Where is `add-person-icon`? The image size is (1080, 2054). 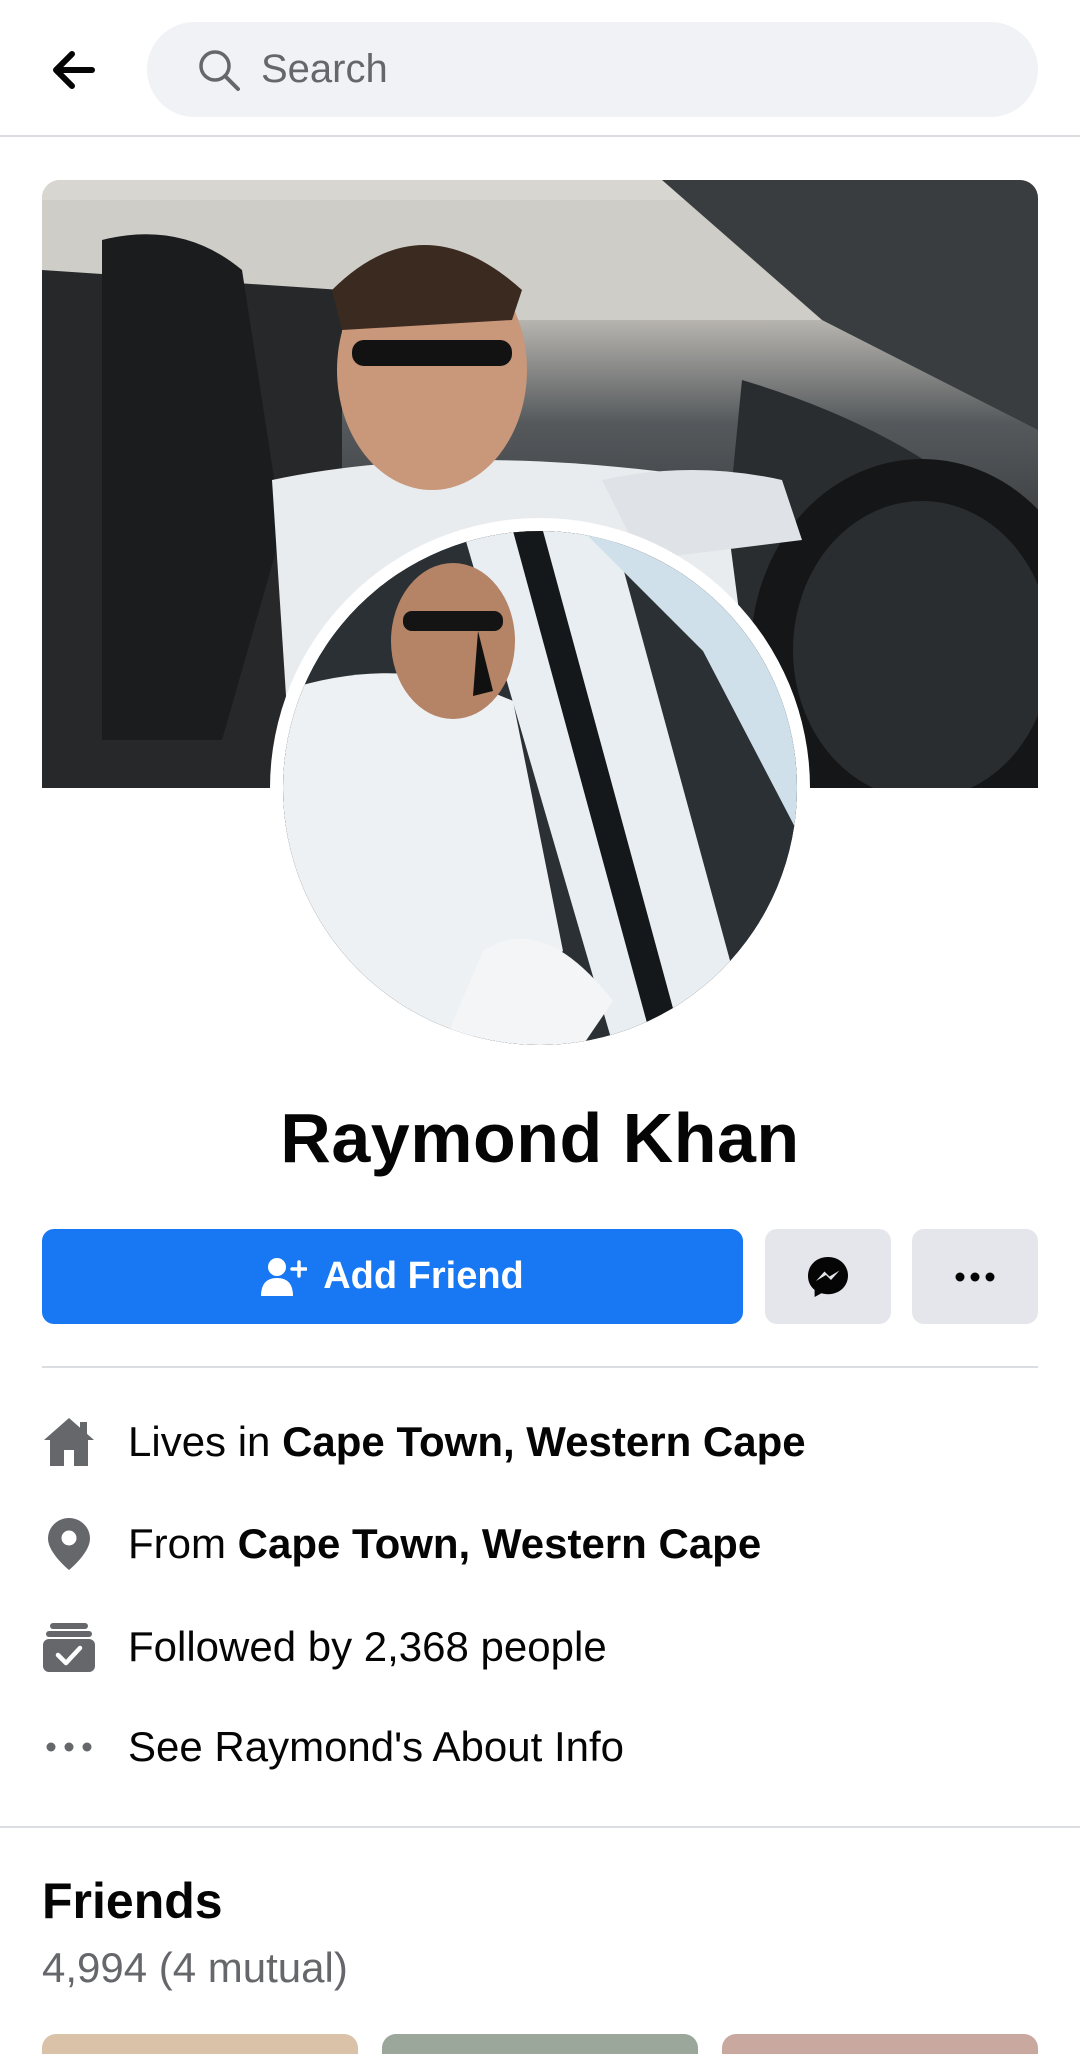 add-person-icon is located at coordinates (284, 1276).